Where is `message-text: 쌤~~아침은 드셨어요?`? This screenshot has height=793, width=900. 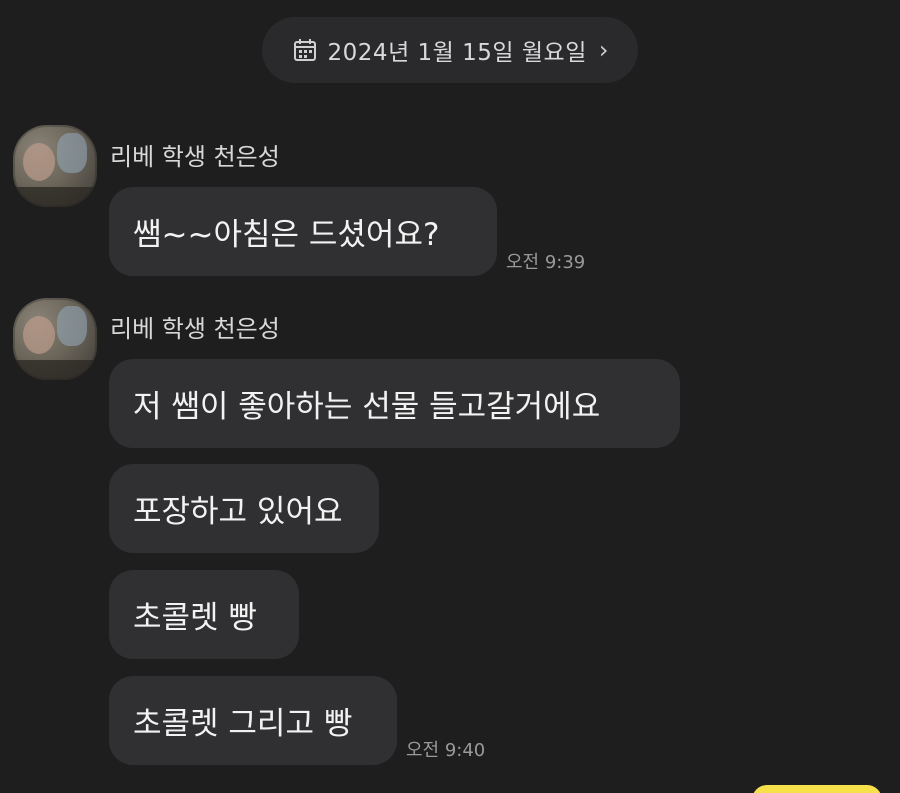
message-text: 쌤~~아침은 드셨어요? is located at coordinates (286, 235).